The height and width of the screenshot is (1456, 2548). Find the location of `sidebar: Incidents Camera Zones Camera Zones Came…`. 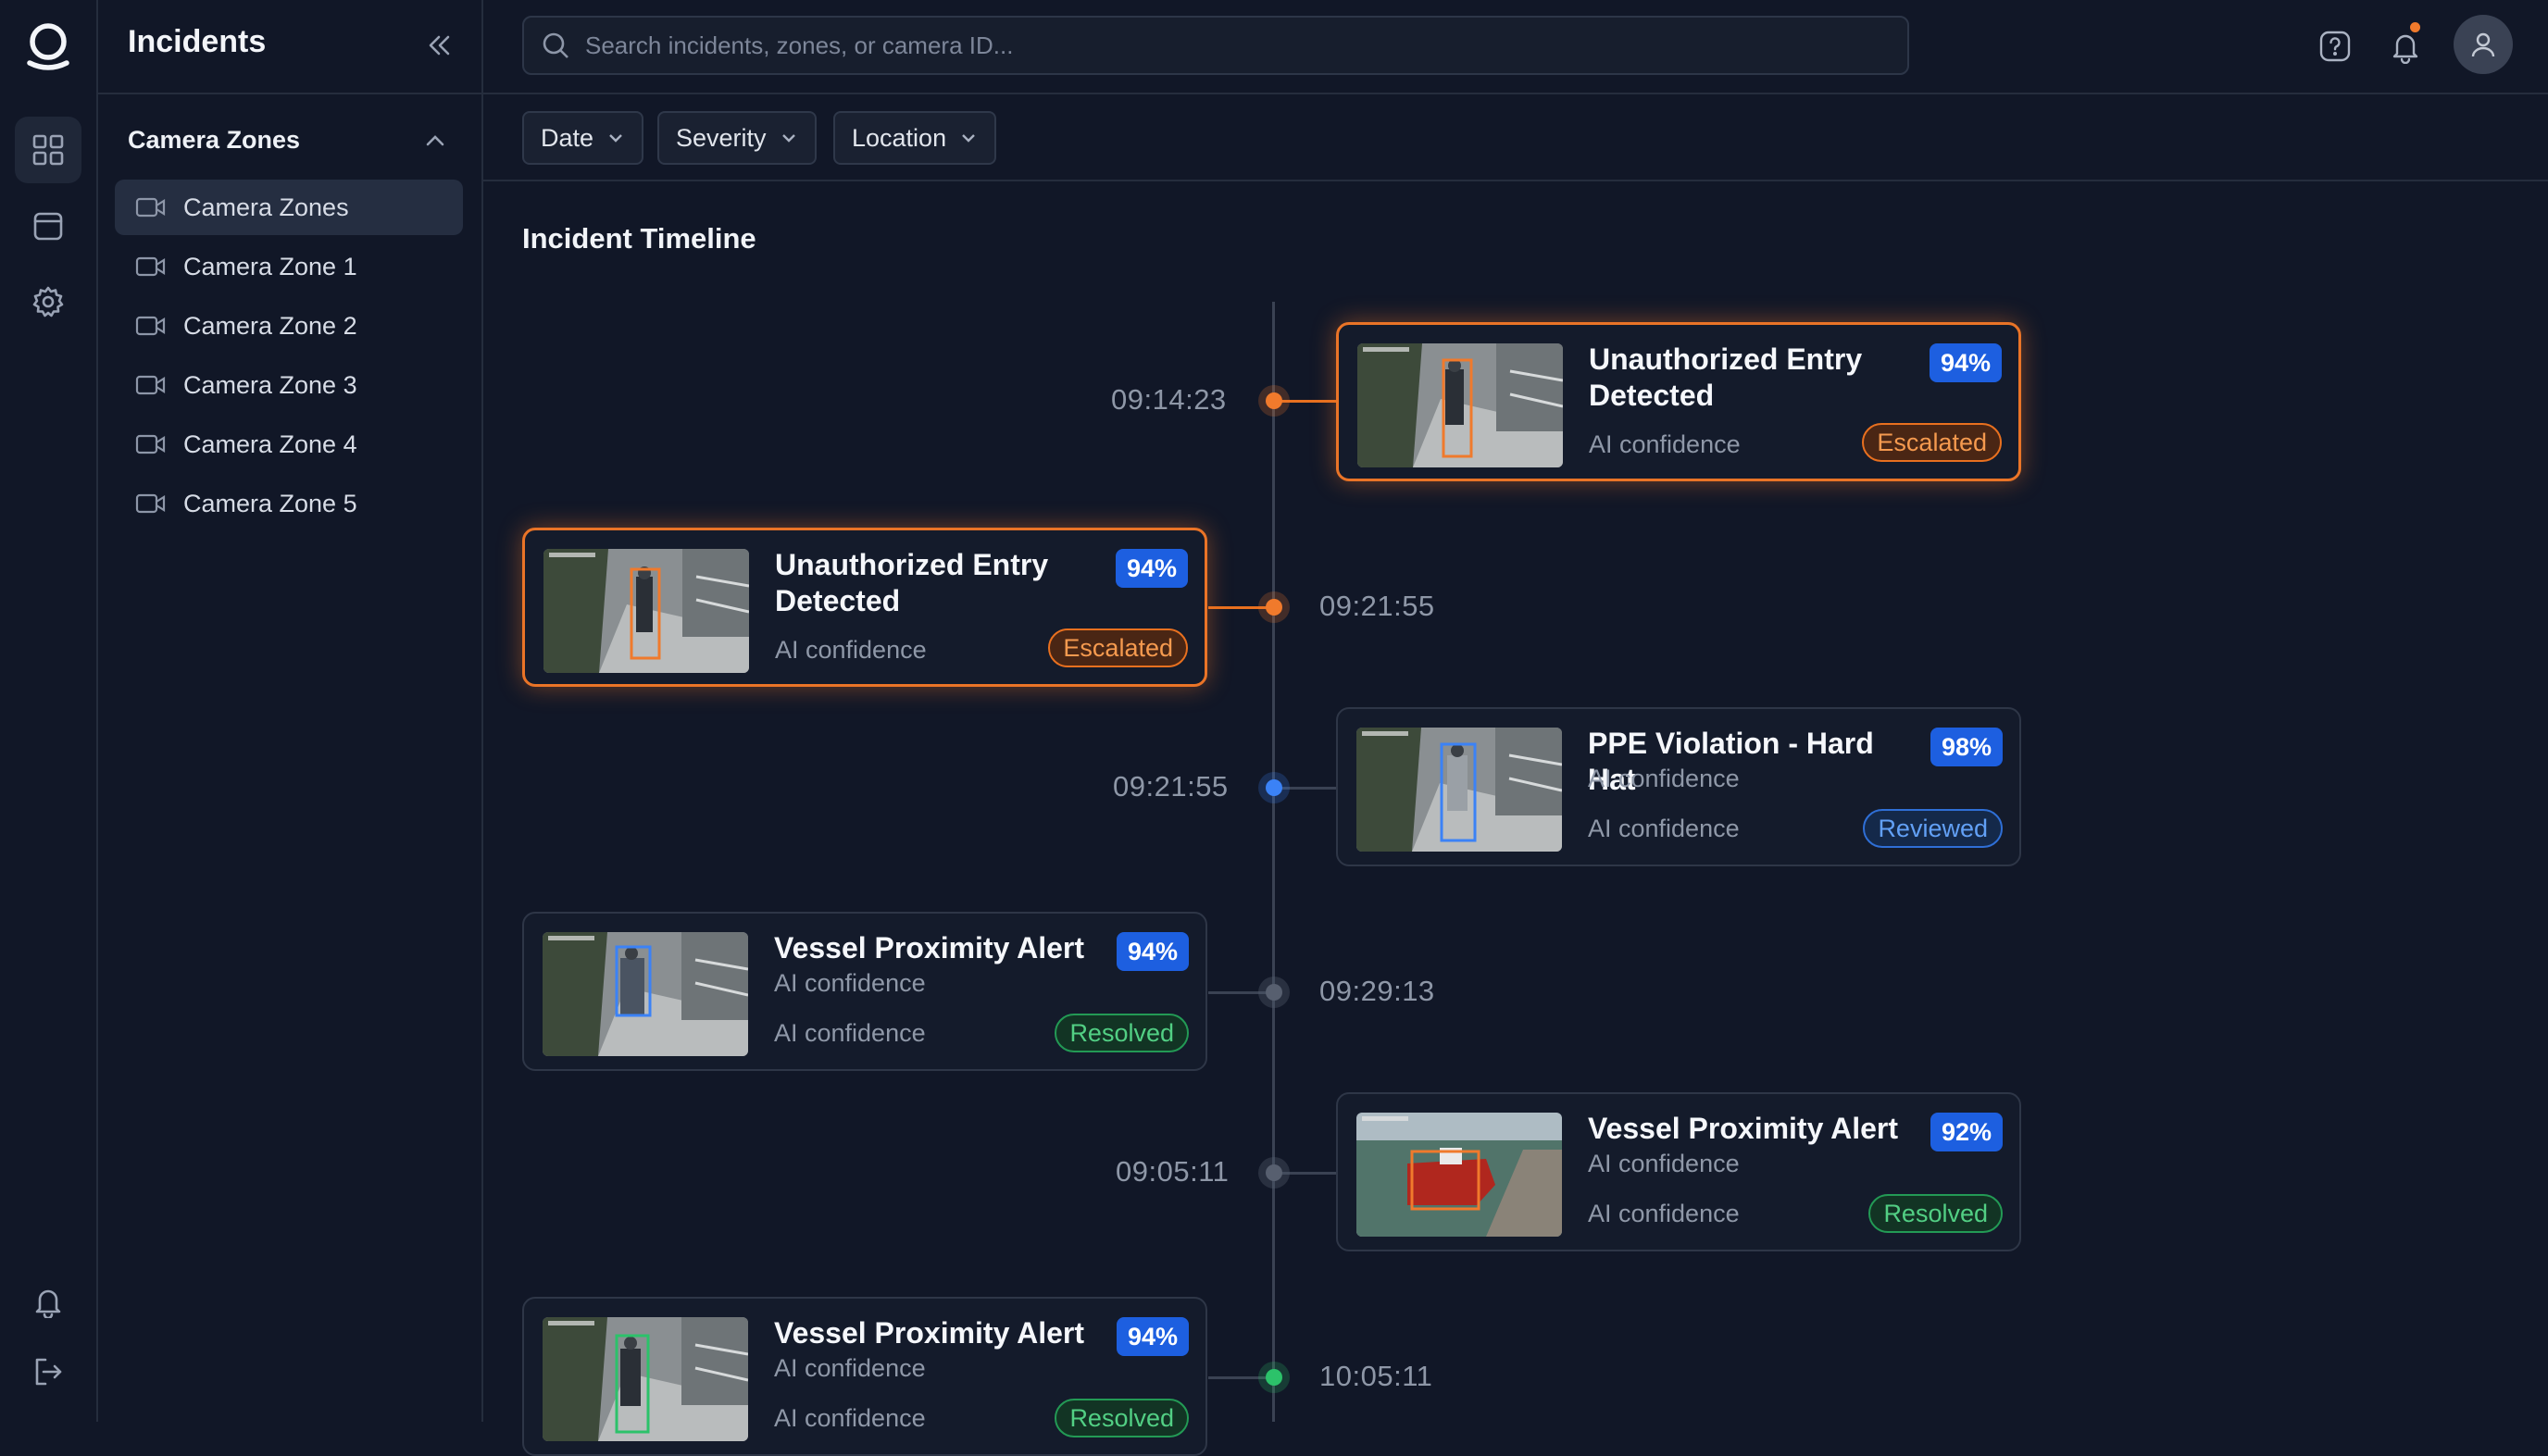

sidebar: Incidents Camera Zones Camera Zones Came… is located at coordinates (290, 711).